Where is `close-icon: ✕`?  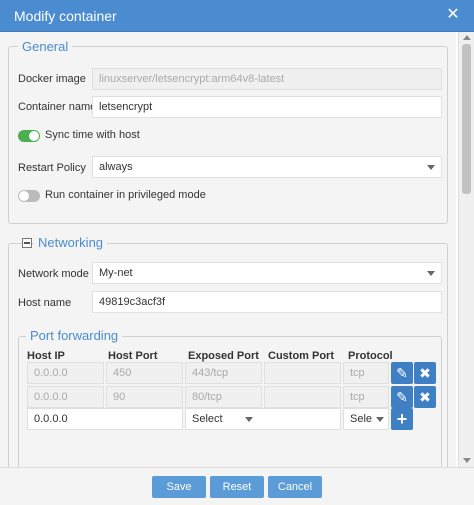 close-icon: ✕ is located at coordinates (453, 15).